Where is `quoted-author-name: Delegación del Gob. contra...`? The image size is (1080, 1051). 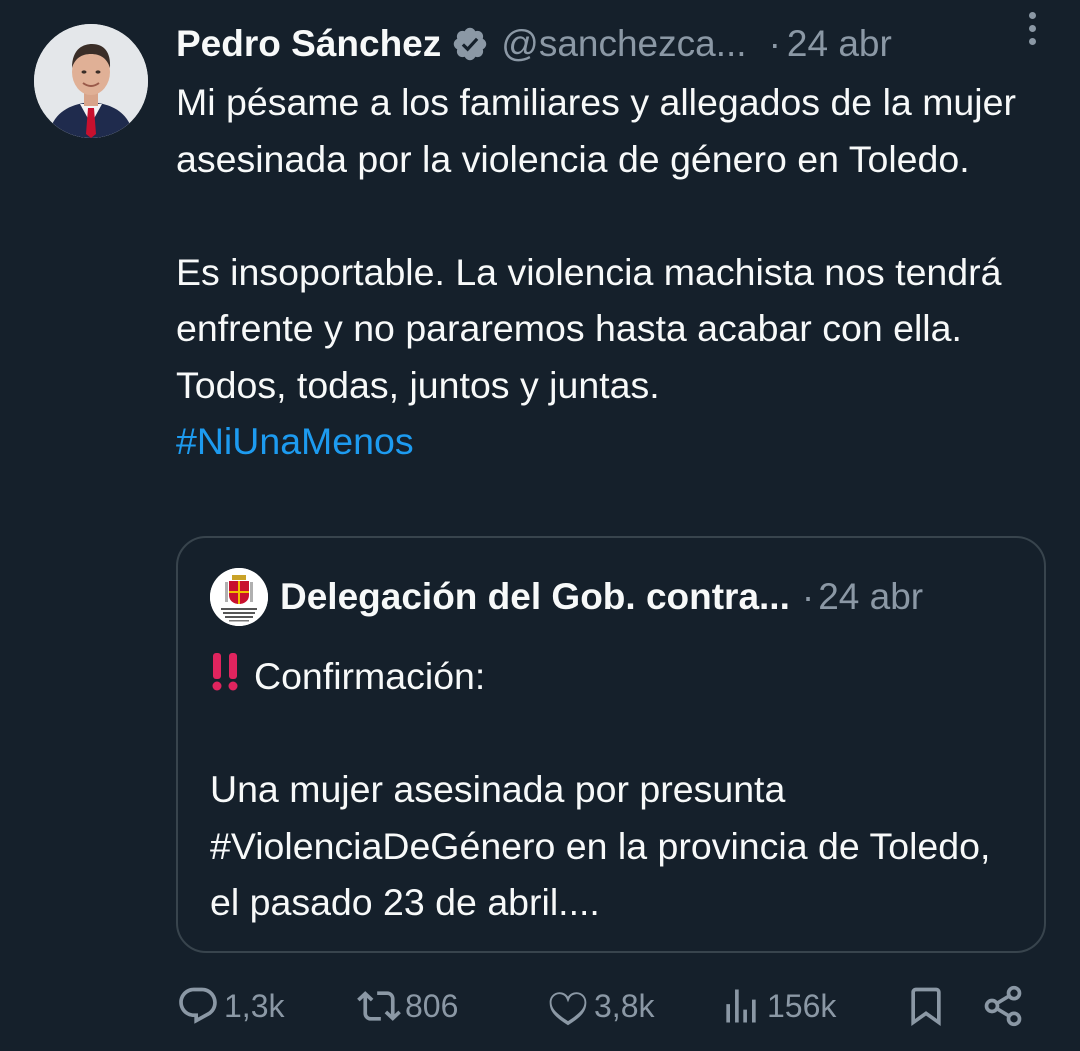
quoted-author-name: Delegación del Gob. contra... is located at coordinates (535, 597).